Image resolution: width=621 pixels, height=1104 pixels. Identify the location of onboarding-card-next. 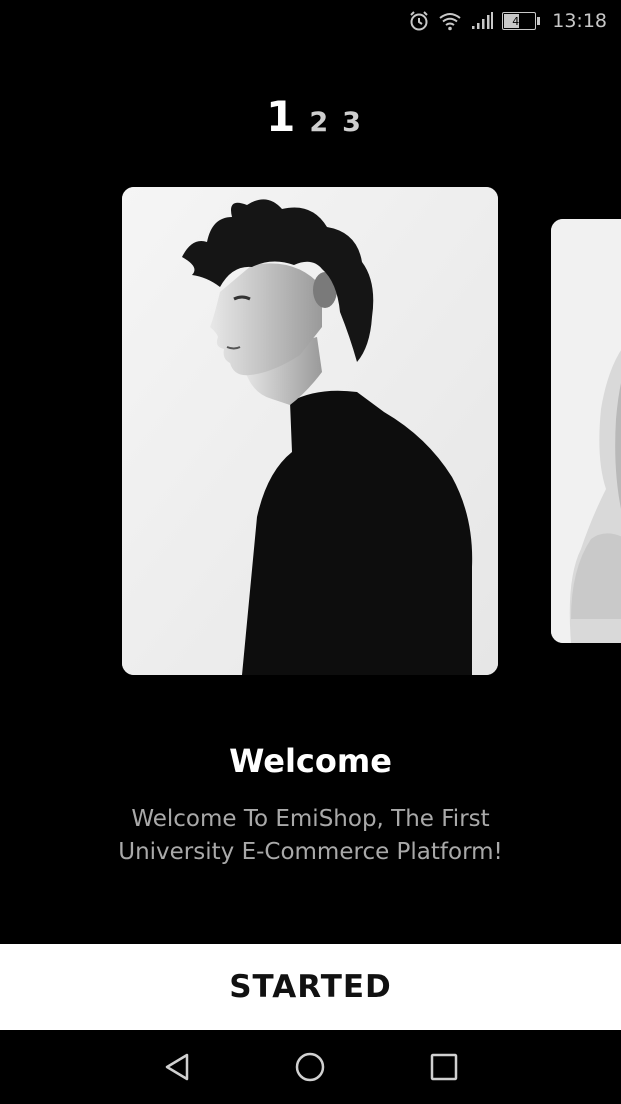
(586, 431).